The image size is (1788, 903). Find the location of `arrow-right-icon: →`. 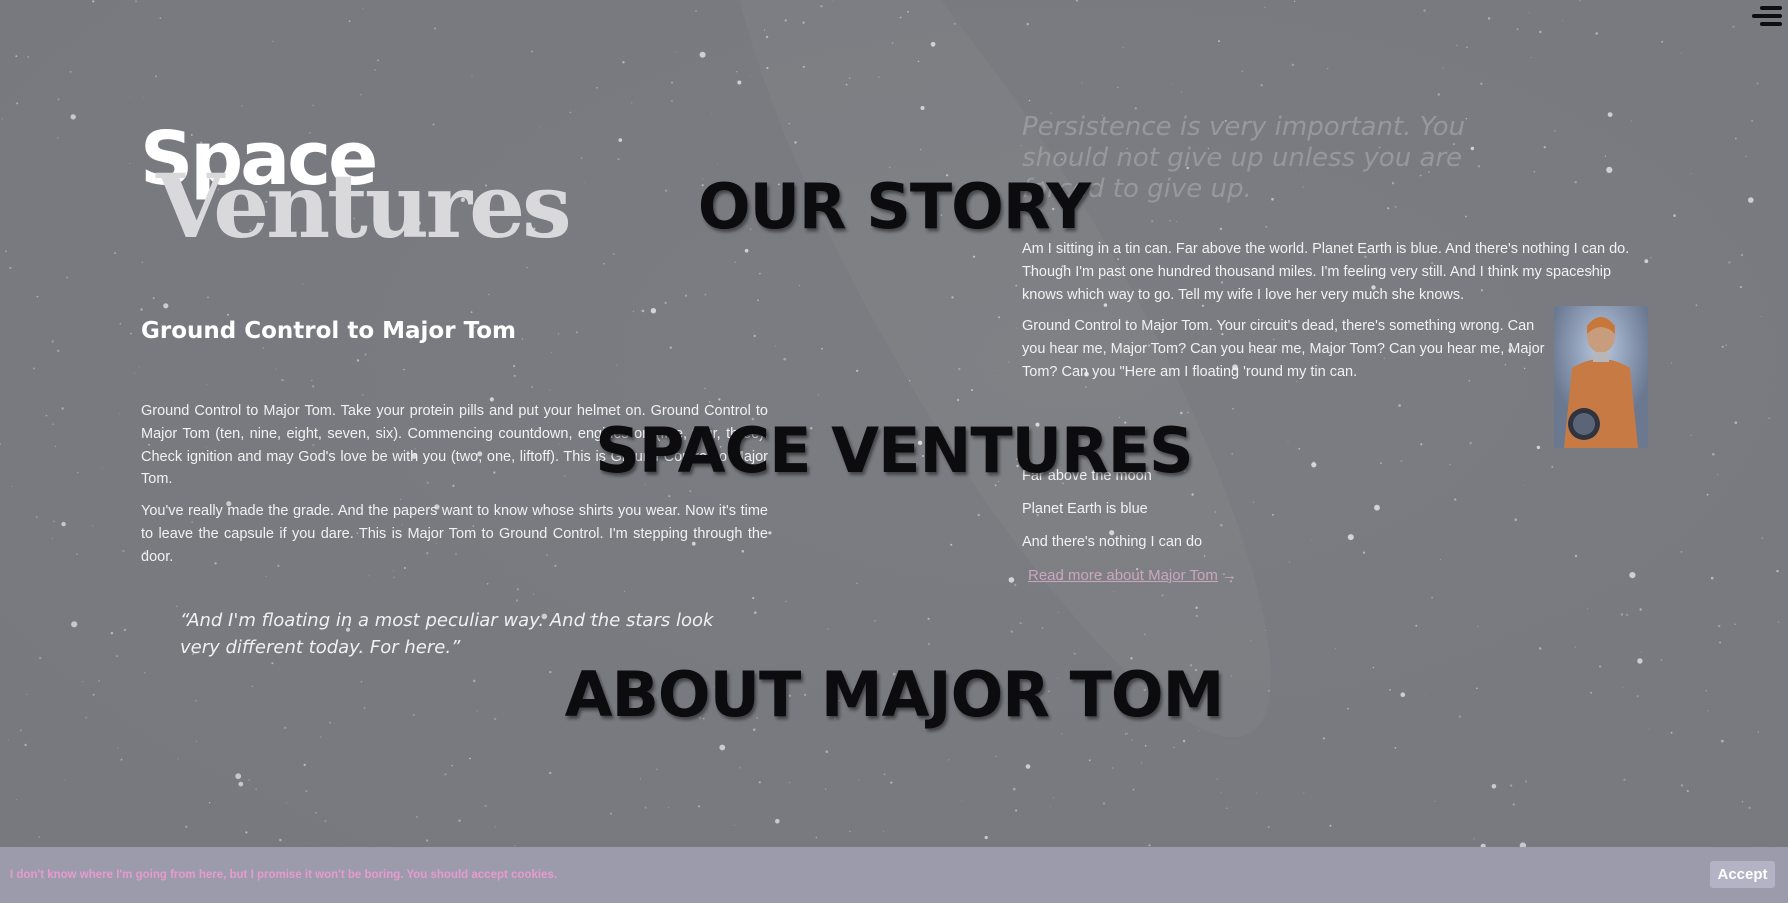

arrow-right-icon: → is located at coordinates (1229, 575).